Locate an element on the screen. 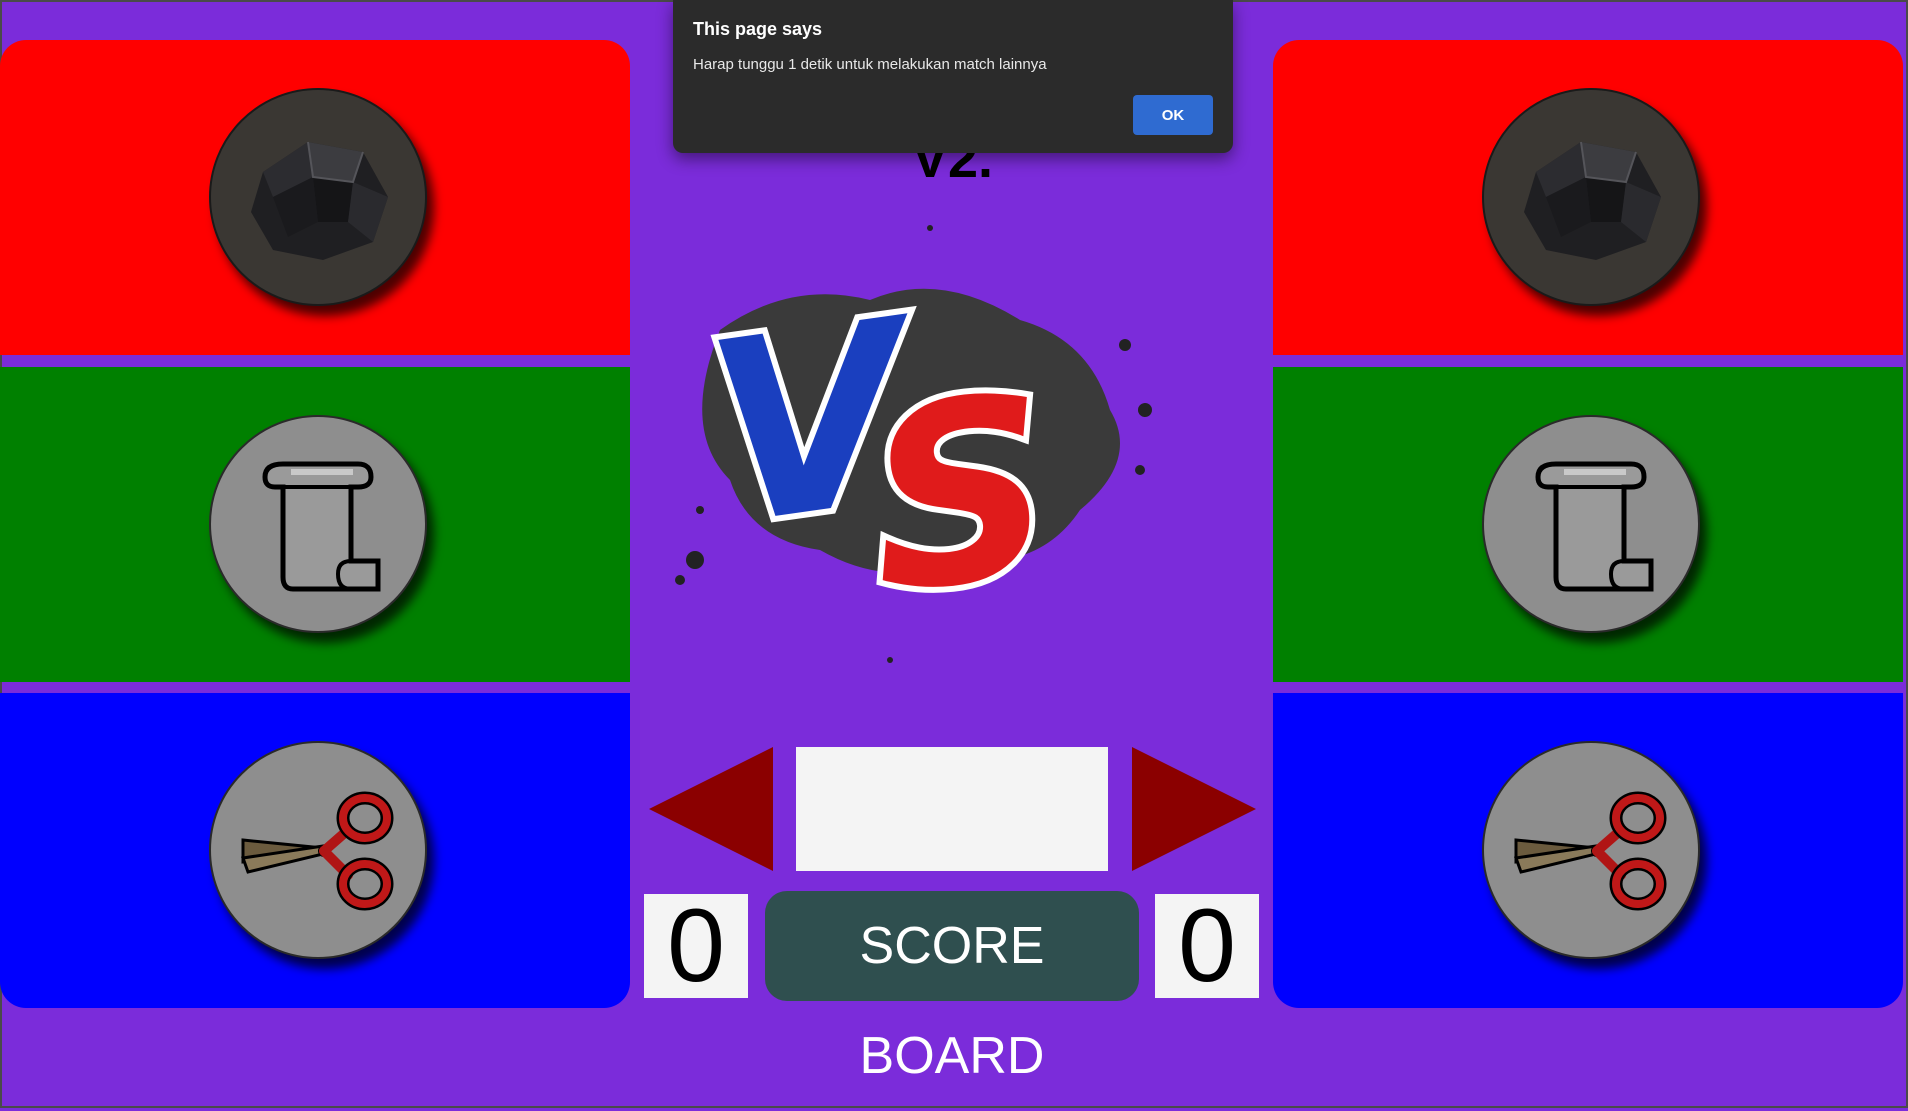 The height and width of the screenshot is (1111, 1908). player2-score: 0 is located at coordinates (1207, 946).